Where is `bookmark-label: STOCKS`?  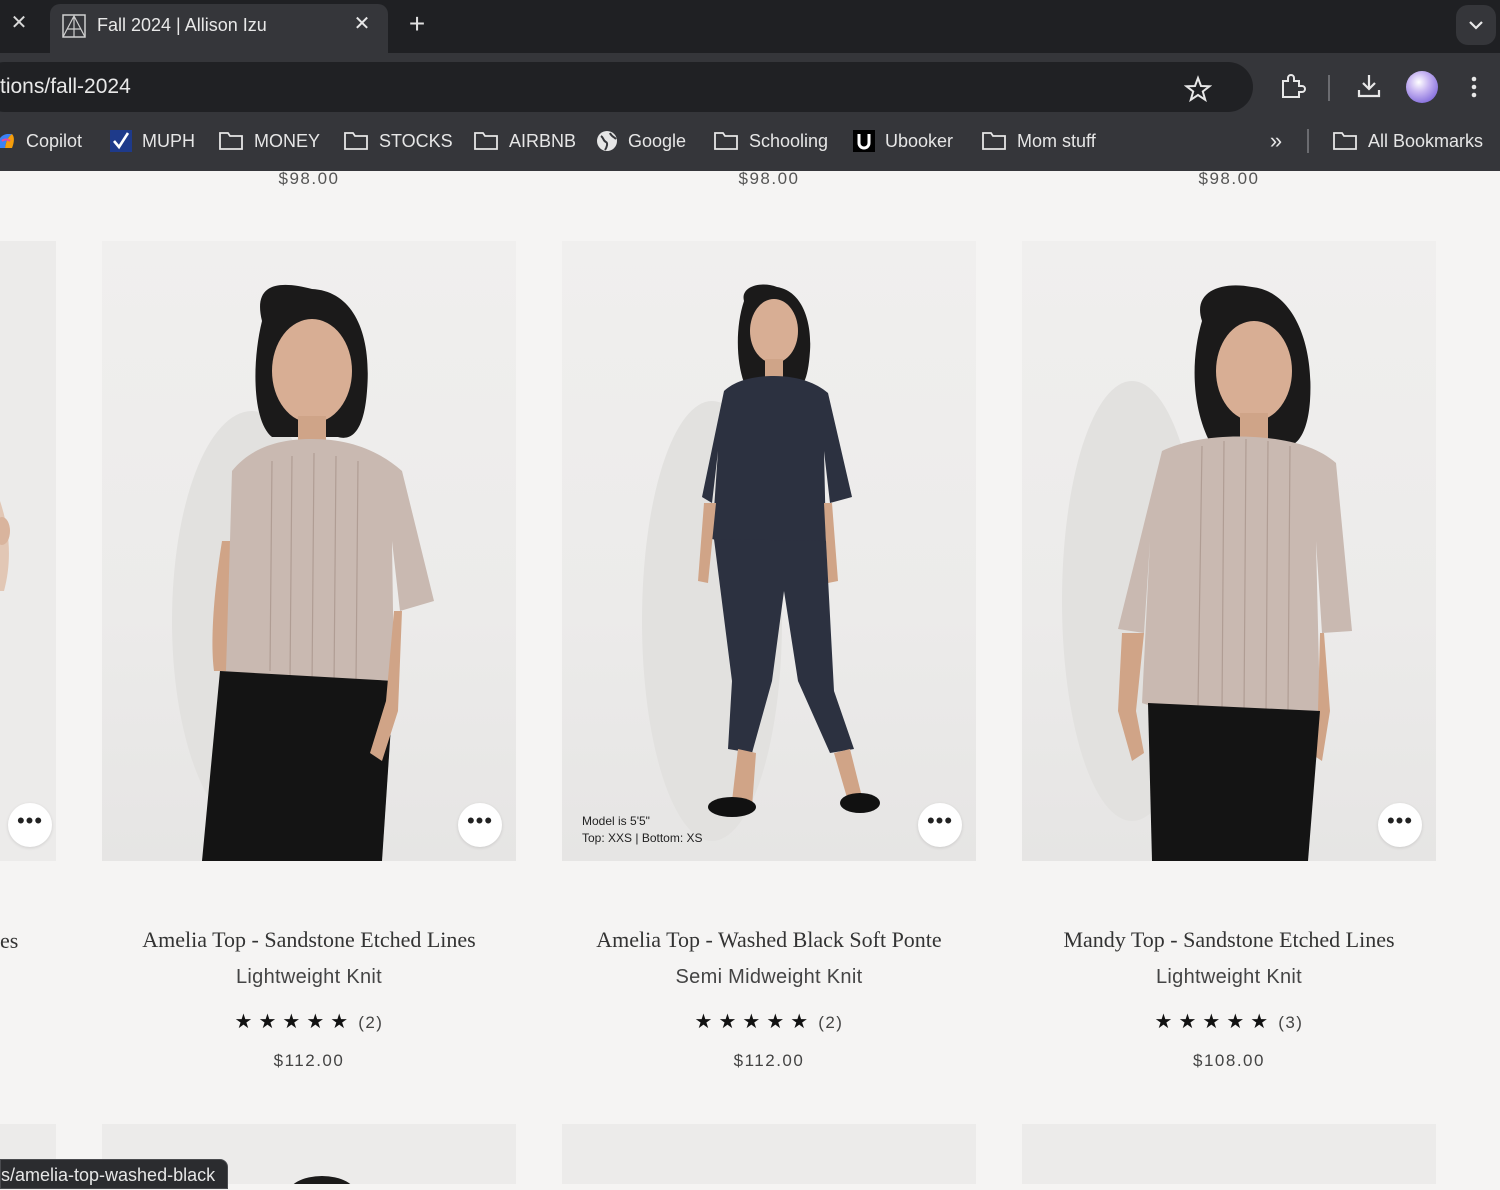 bookmark-label: STOCKS is located at coordinates (416, 140).